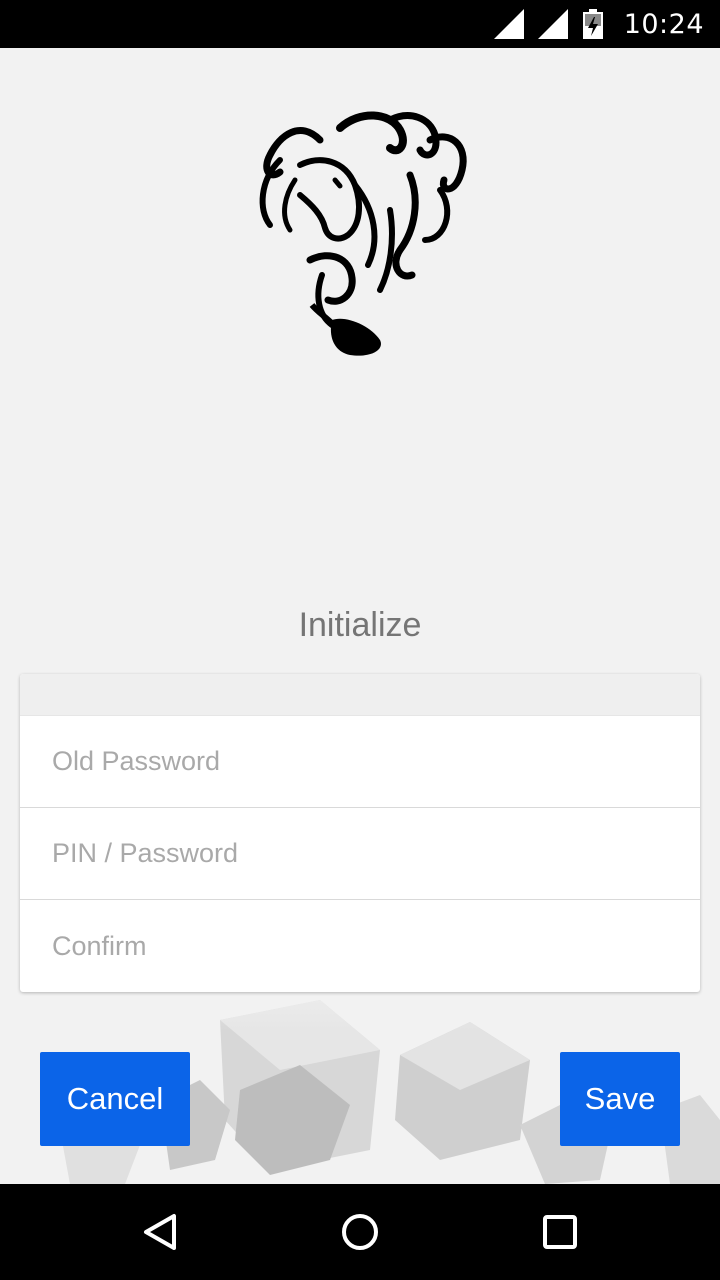 Image resolution: width=720 pixels, height=1280 pixels. I want to click on battery-charging-icon, so click(592, 24).